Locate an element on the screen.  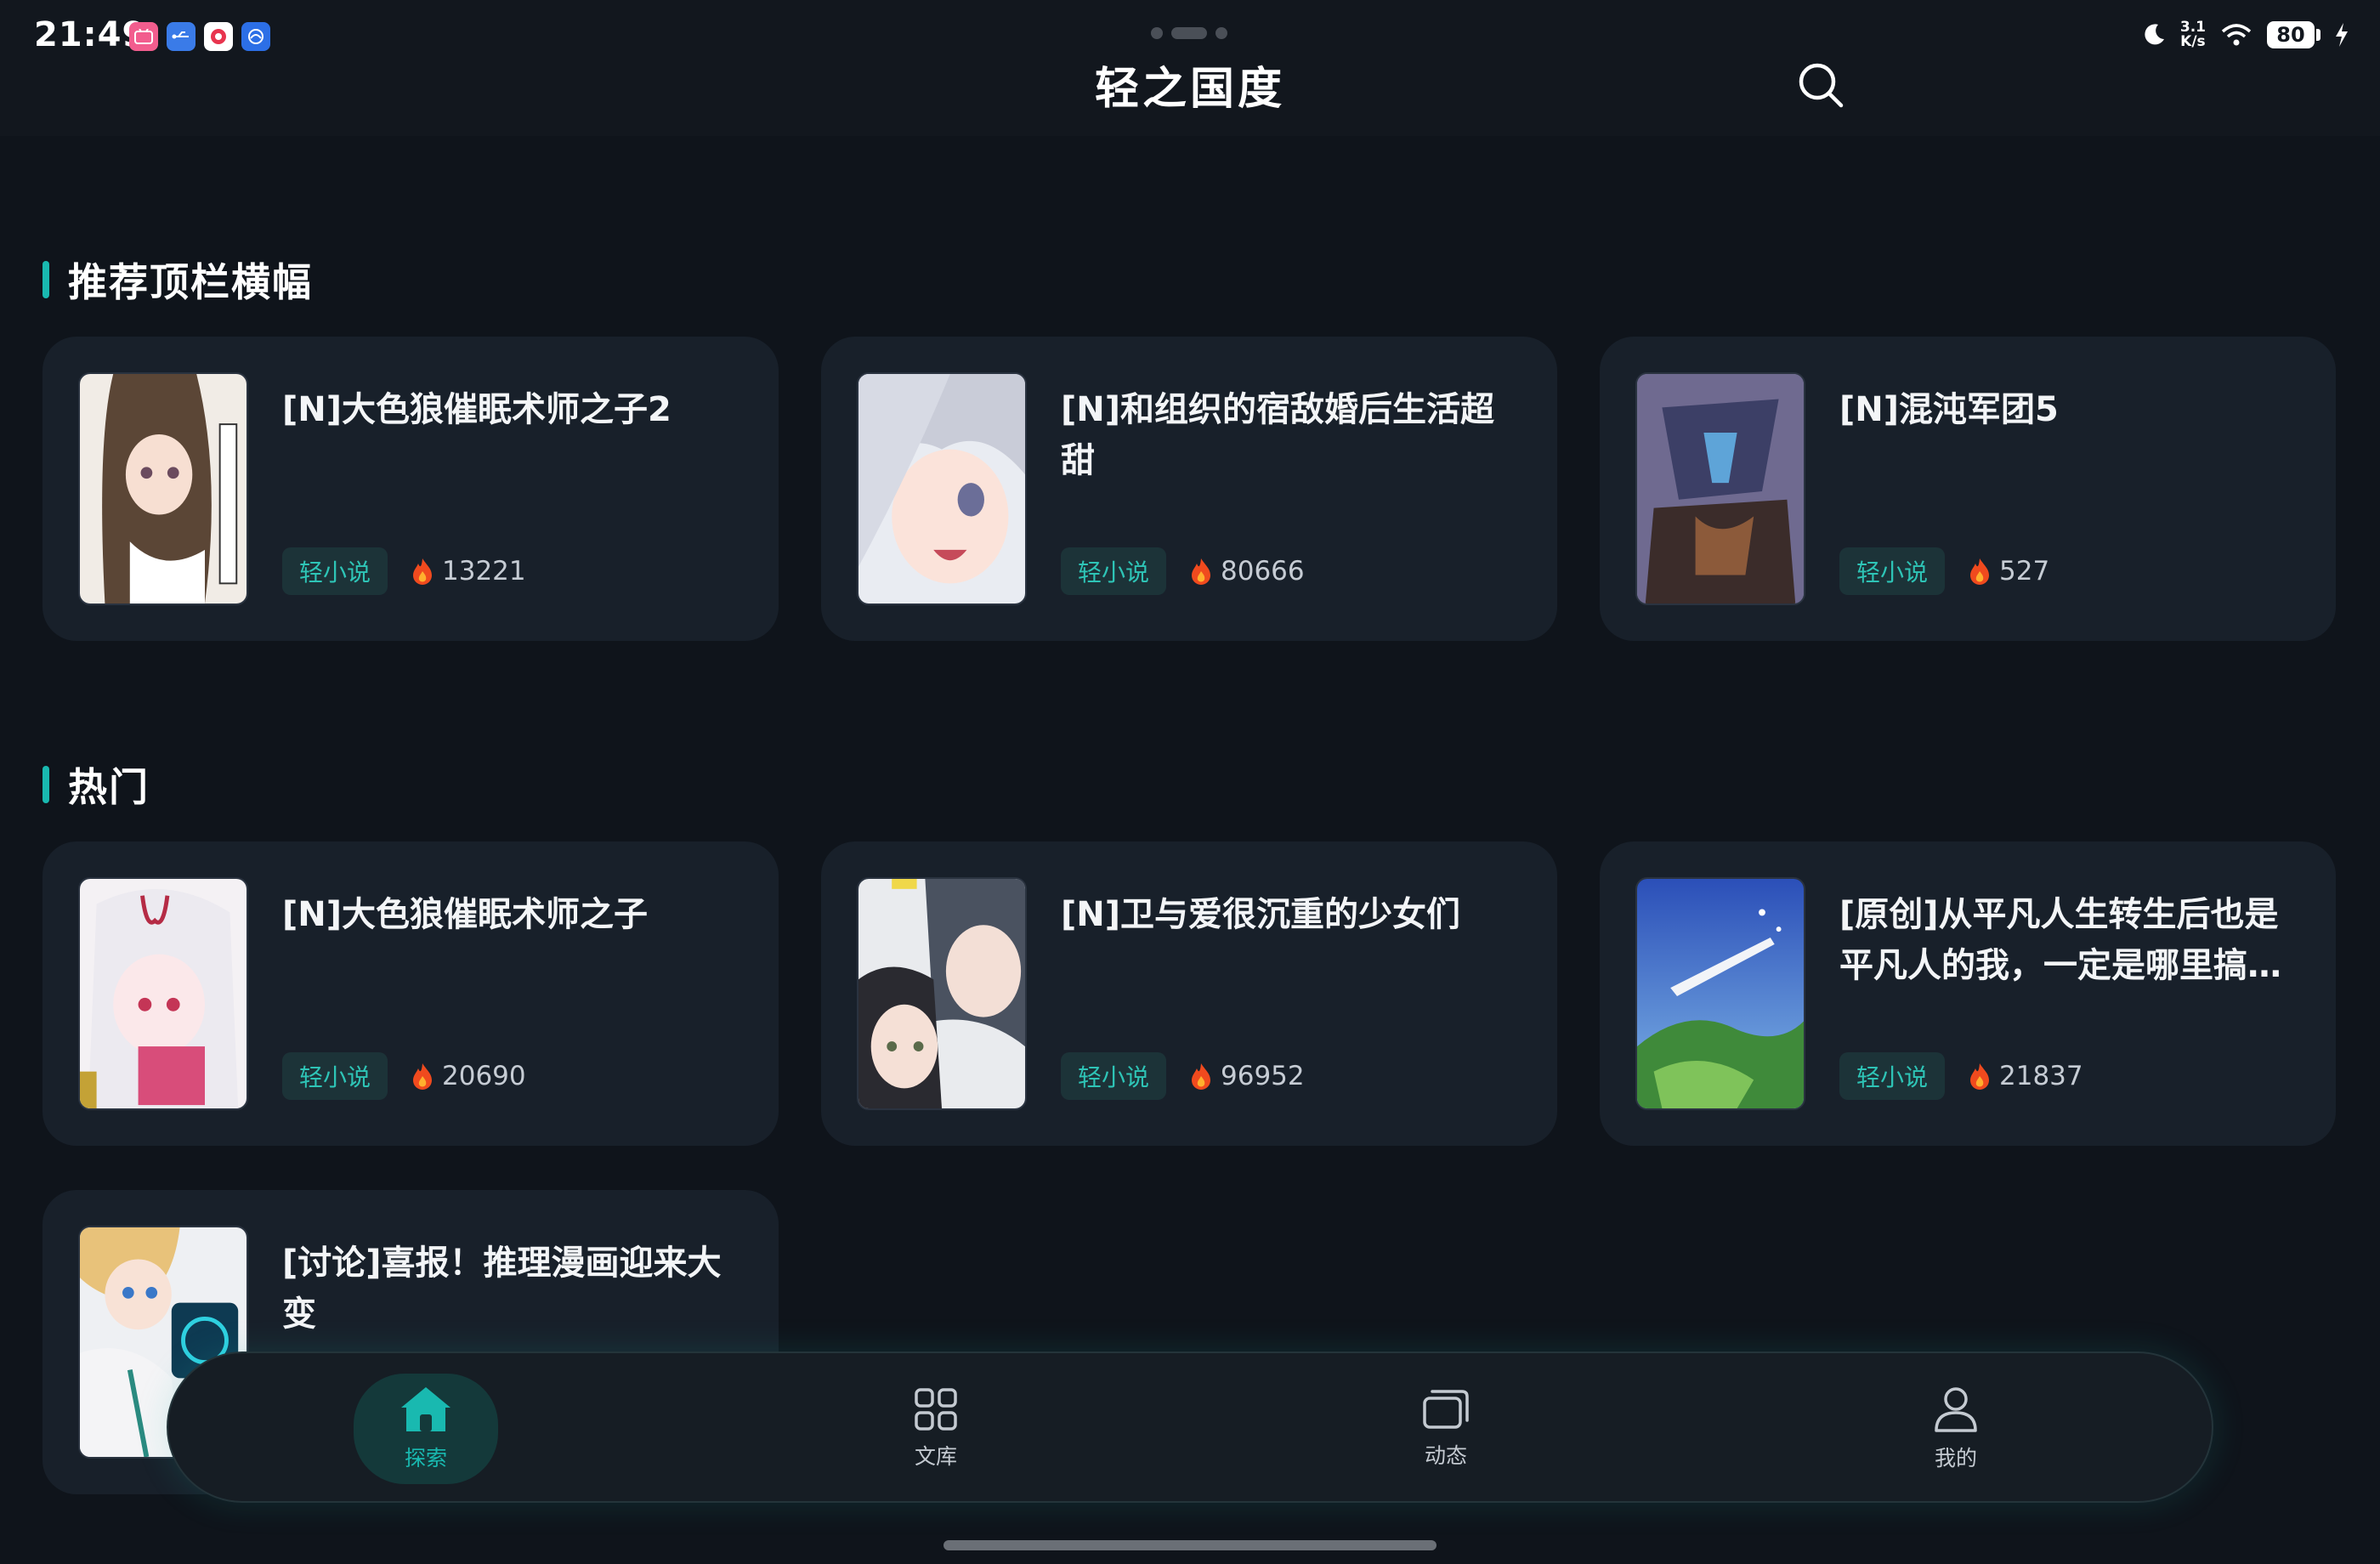
nav-label: 文库 is located at coordinates (936, 1456).